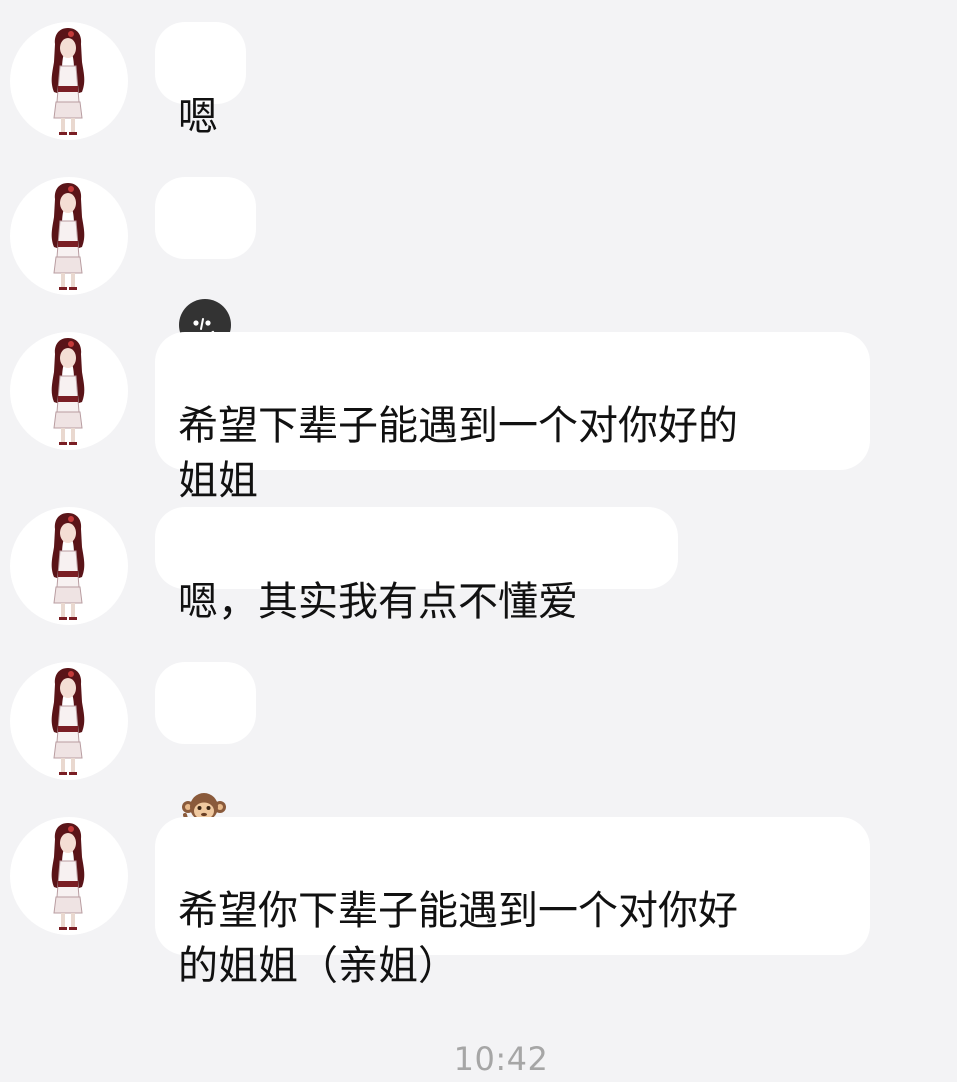  I want to click on message-text: 嗯, so click(198, 117).